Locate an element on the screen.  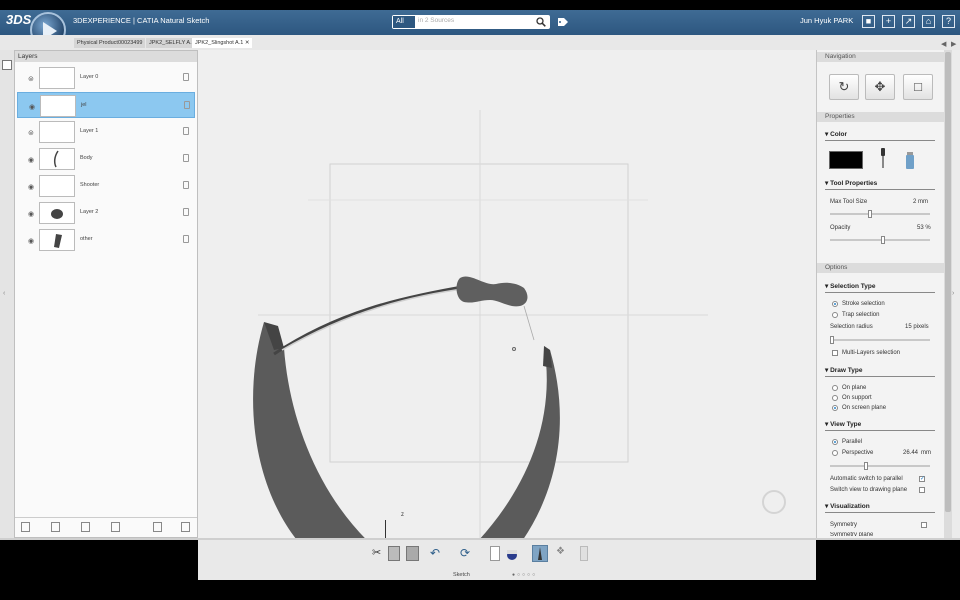
auto-switch-label: Automatic switch to parallel is located at coordinates (866, 479).